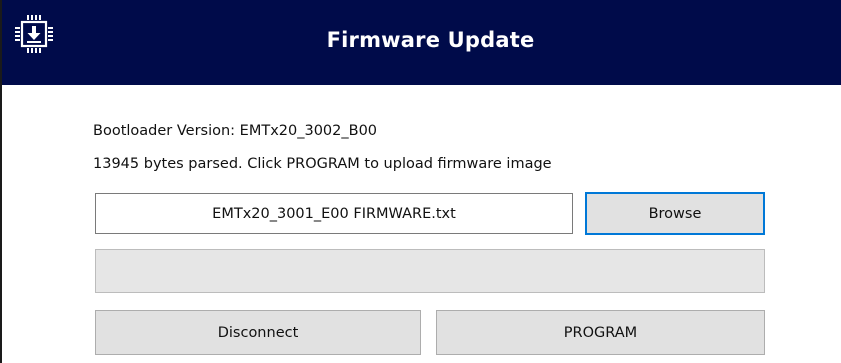 Image resolution: width=841 pixels, height=363 pixels. What do you see at coordinates (235, 131) in the screenshot?
I see `bootloader-version-label: Bootloader Version: EMTx20_3002_B00` at bounding box center [235, 131].